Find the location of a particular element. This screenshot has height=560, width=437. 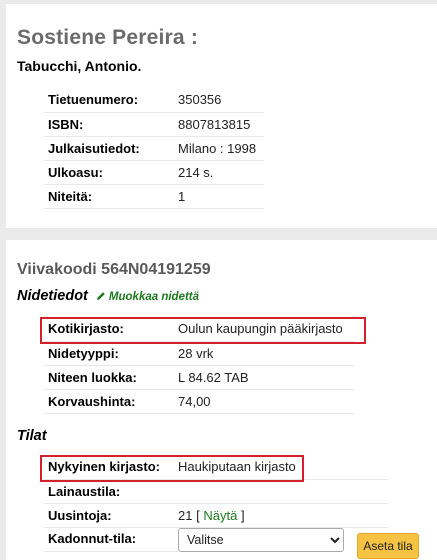

field-value-items: 1 is located at coordinates (221, 196).